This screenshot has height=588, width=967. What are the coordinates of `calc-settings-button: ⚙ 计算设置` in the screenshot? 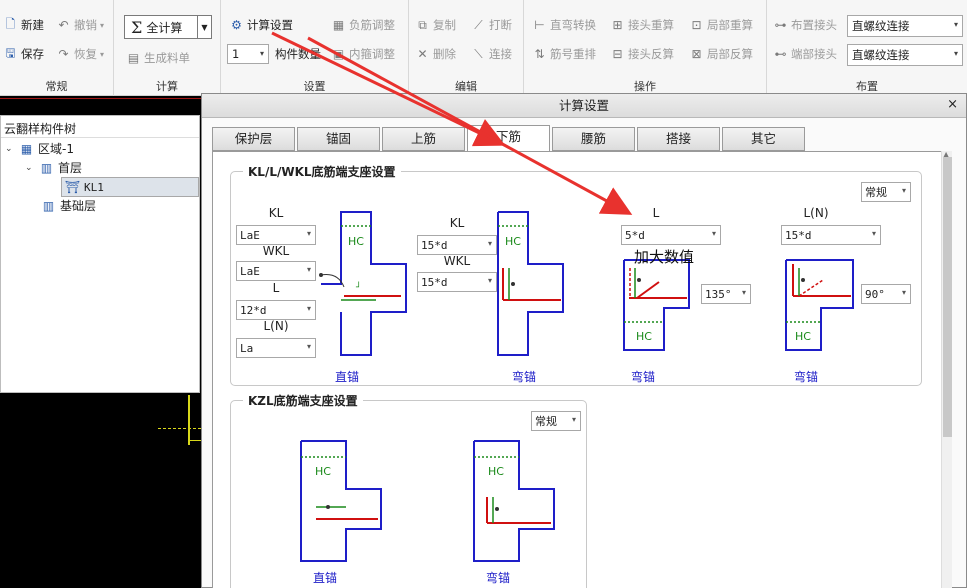 It's located at (261, 25).